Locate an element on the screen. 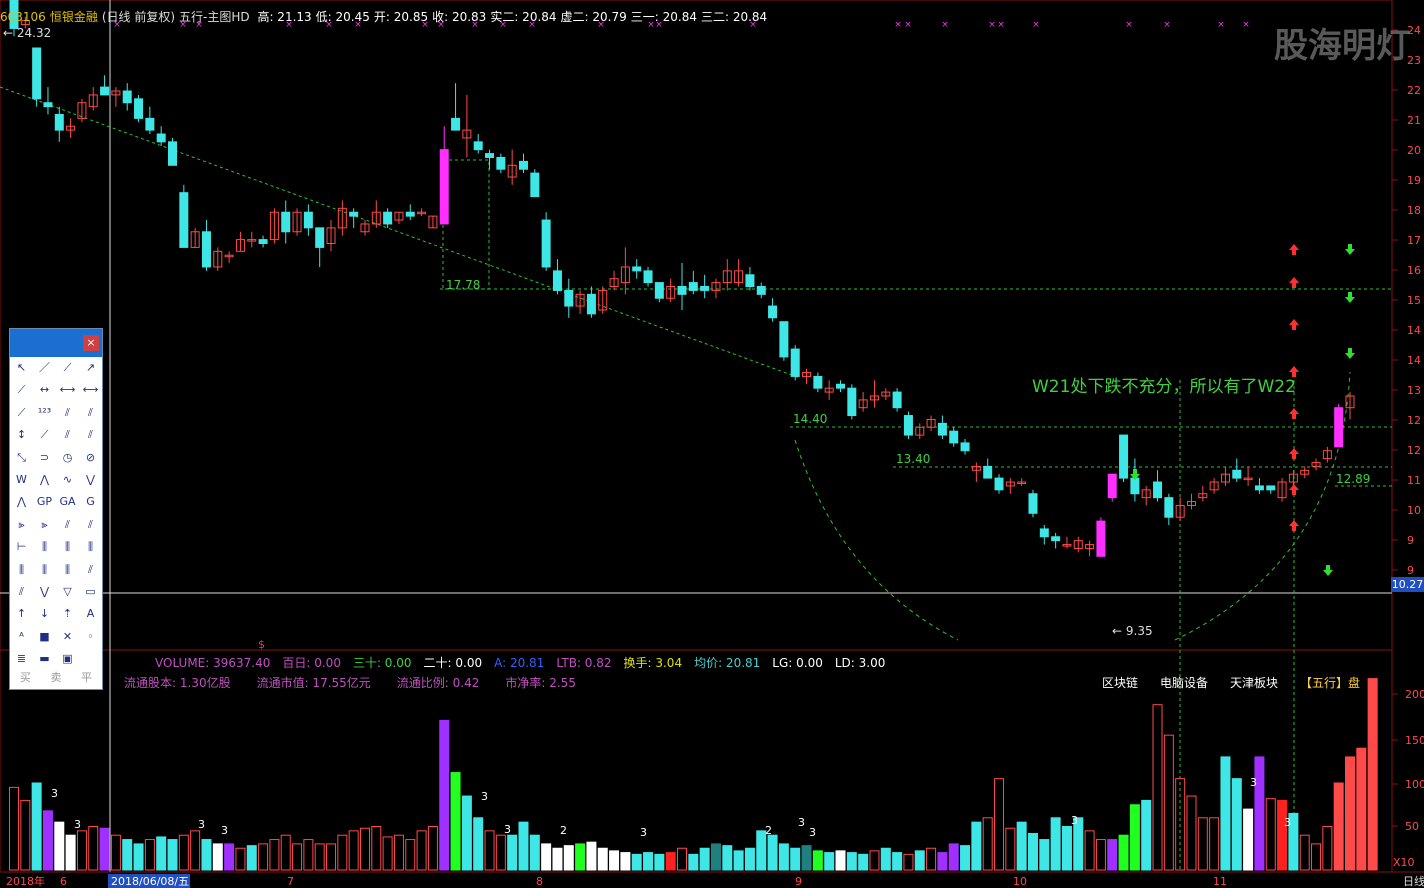 The image size is (1424, 888). toolbox-tool-icon: ◷ is located at coordinates (67, 458).